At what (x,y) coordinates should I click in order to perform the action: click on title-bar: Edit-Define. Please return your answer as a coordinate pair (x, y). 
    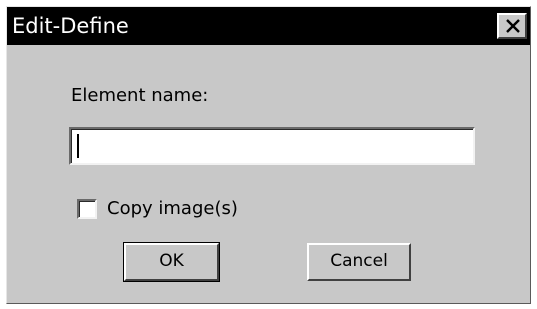
    Looking at the image, I should click on (268, 26).